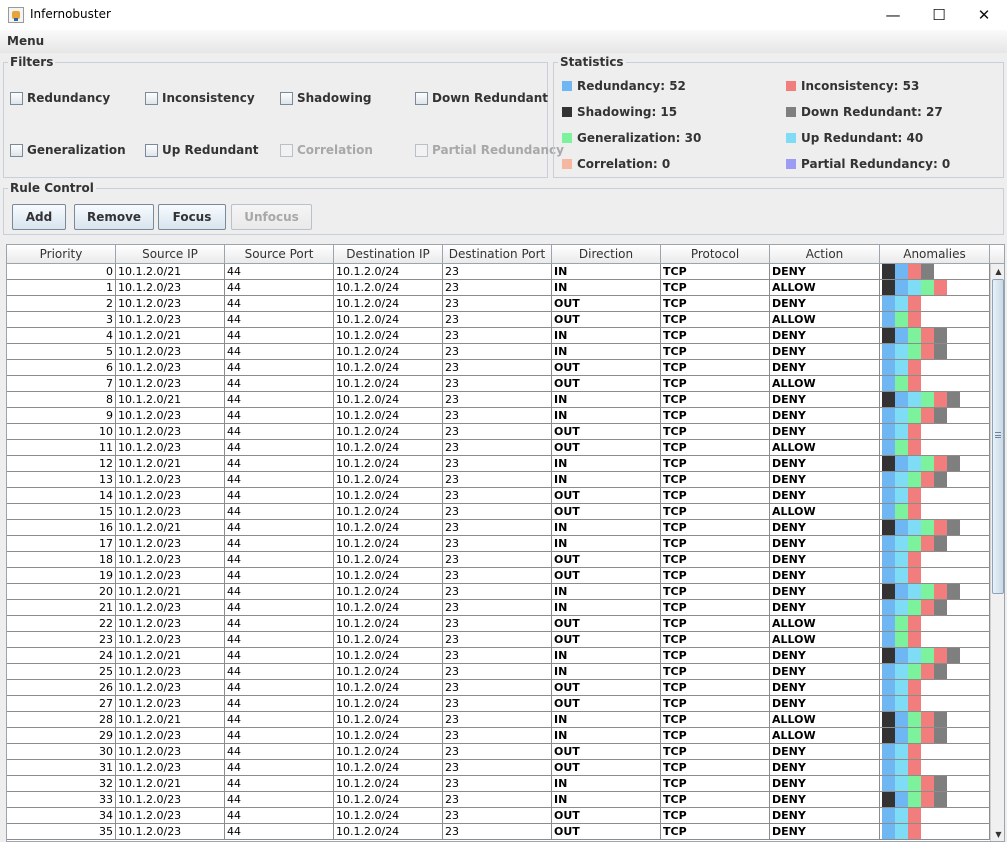  I want to click on add-button: Add, so click(39, 217).